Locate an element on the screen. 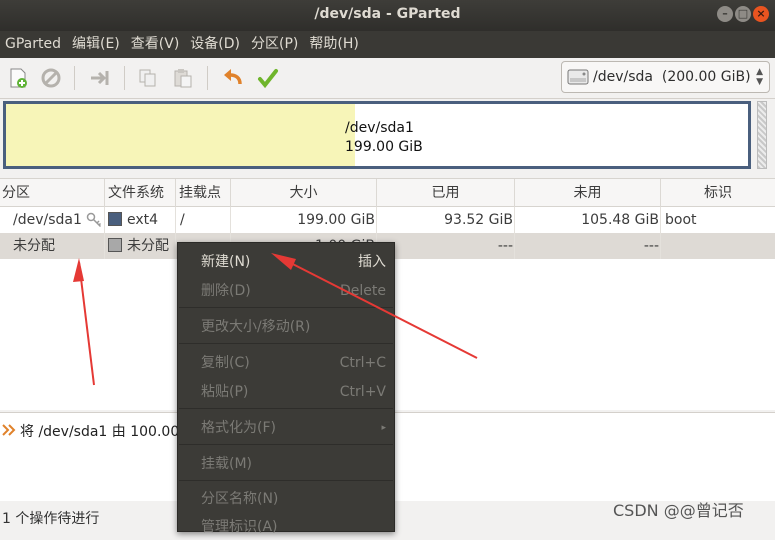  disk-map-partition-name: /dev/sda1 is located at coordinates (379, 128).